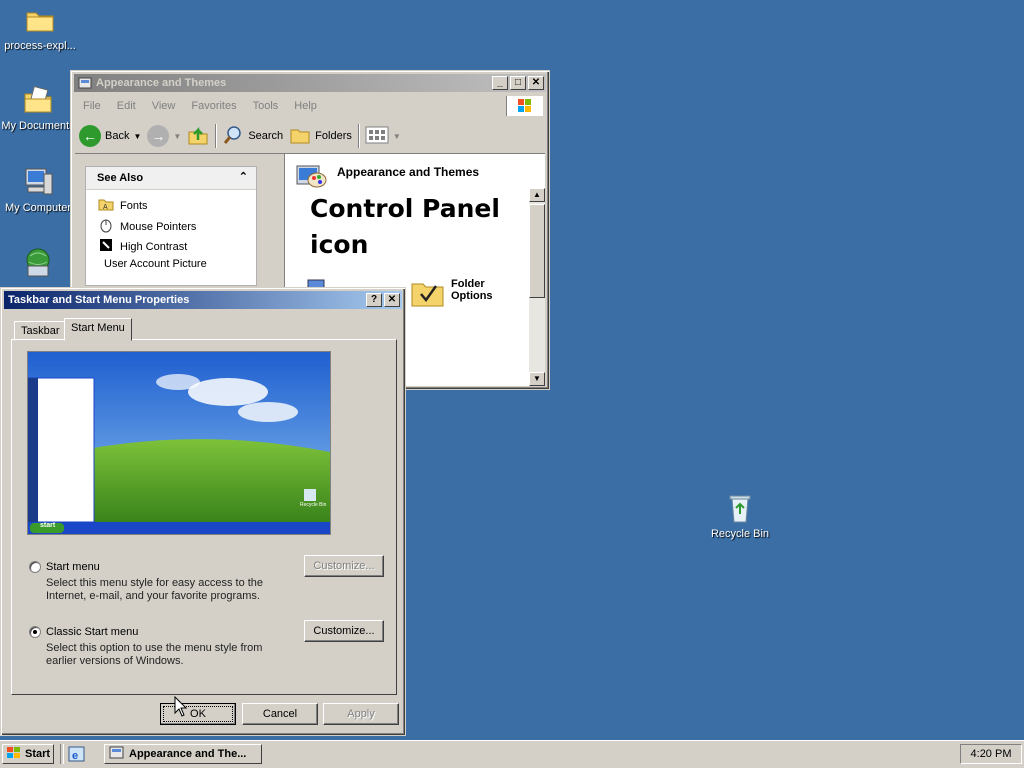 The image size is (1024, 768). What do you see at coordinates (92, 106) in the screenshot?
I see `menu-file: File` at bounding box center [92, 106].